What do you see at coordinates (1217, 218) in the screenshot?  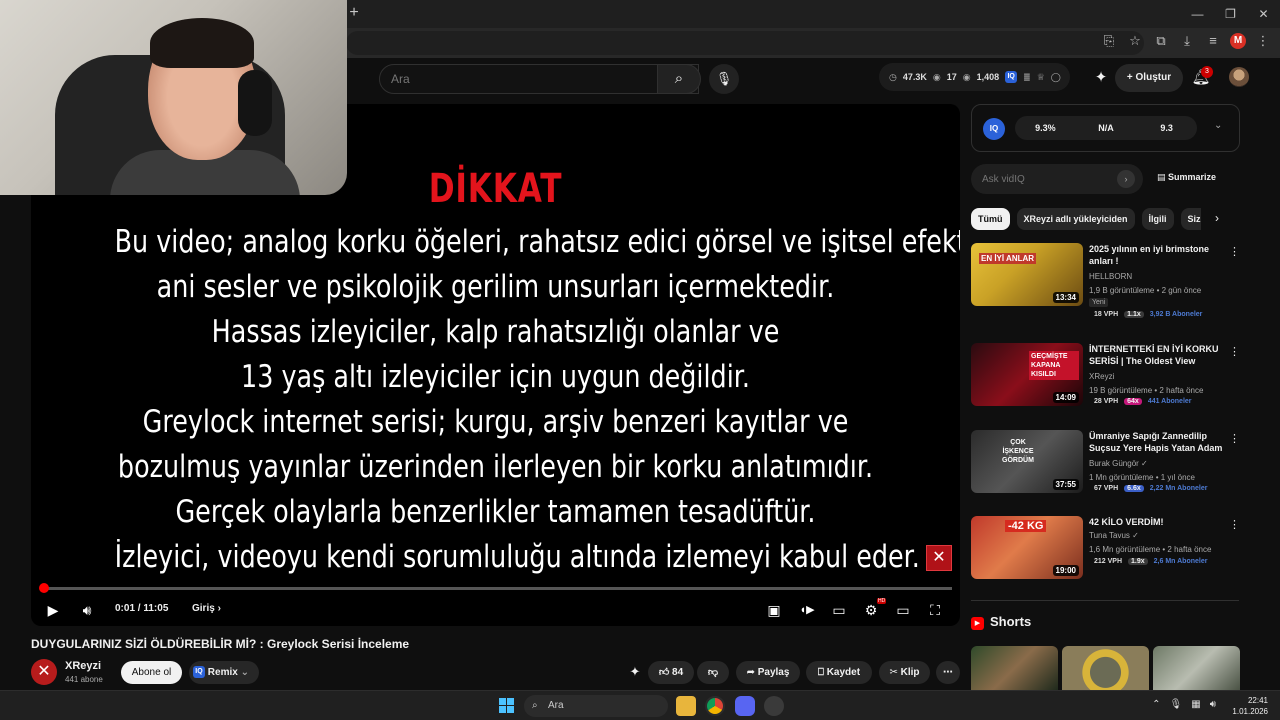 I see `chevron-right-icon: ›` at bounding box center [1217, 218].